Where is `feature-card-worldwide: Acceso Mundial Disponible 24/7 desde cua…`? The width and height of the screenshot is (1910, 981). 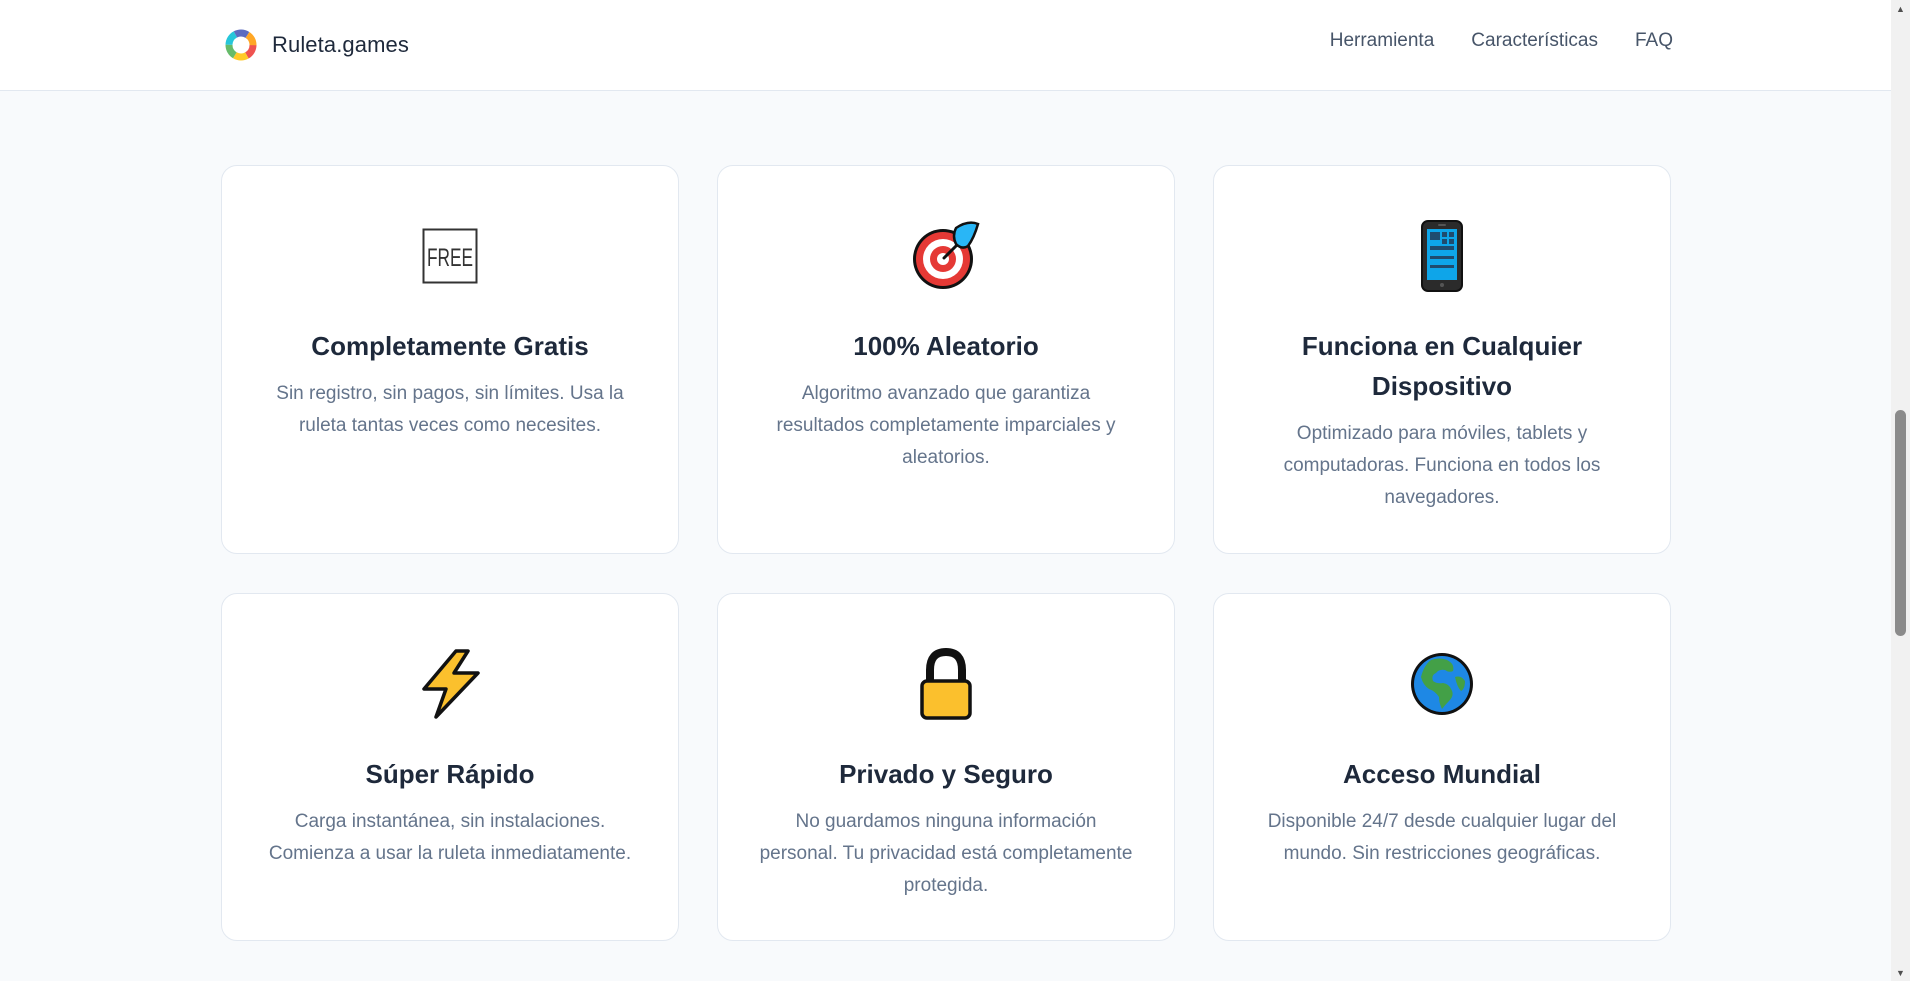
feature-card-worldwide: Acceso Mundial Disponible 24/7 desde cua… is located at coordinates (1442, 767).